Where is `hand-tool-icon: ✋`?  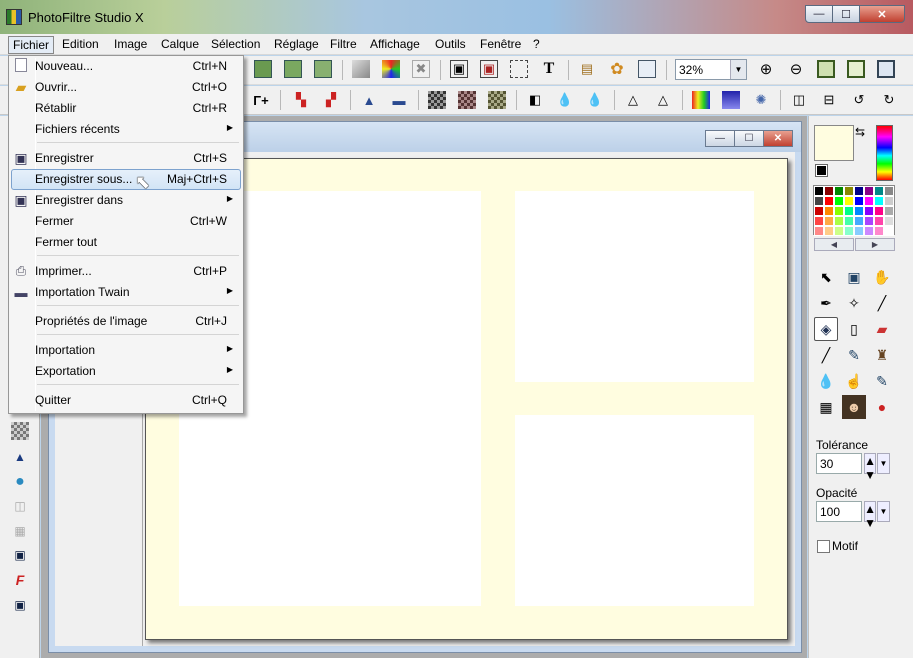 hand-tool-icon: ✋ is located at coordinates (882, 277).